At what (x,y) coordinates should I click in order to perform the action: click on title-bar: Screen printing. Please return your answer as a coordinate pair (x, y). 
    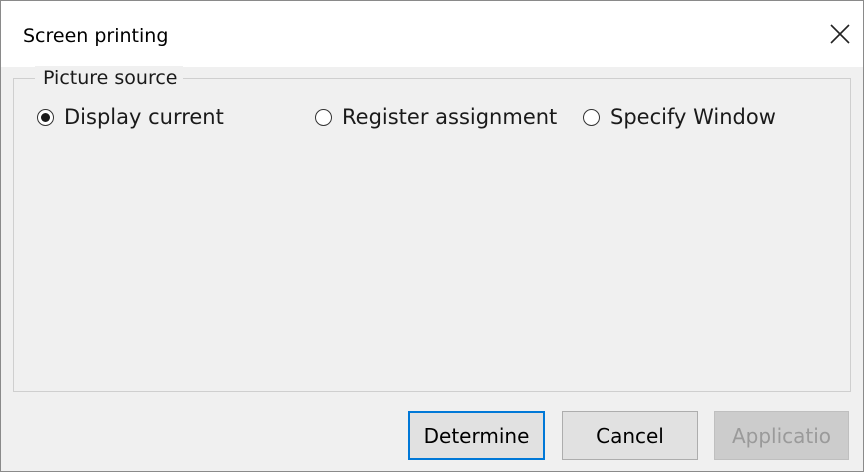
    Looking at the image, I should click on (432, 34).